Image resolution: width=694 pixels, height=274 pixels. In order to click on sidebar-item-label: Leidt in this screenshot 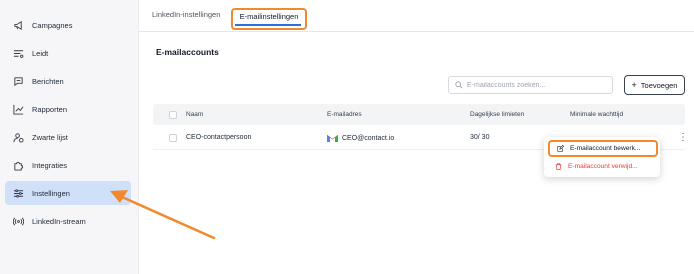, I will do `click(40, 53)`.